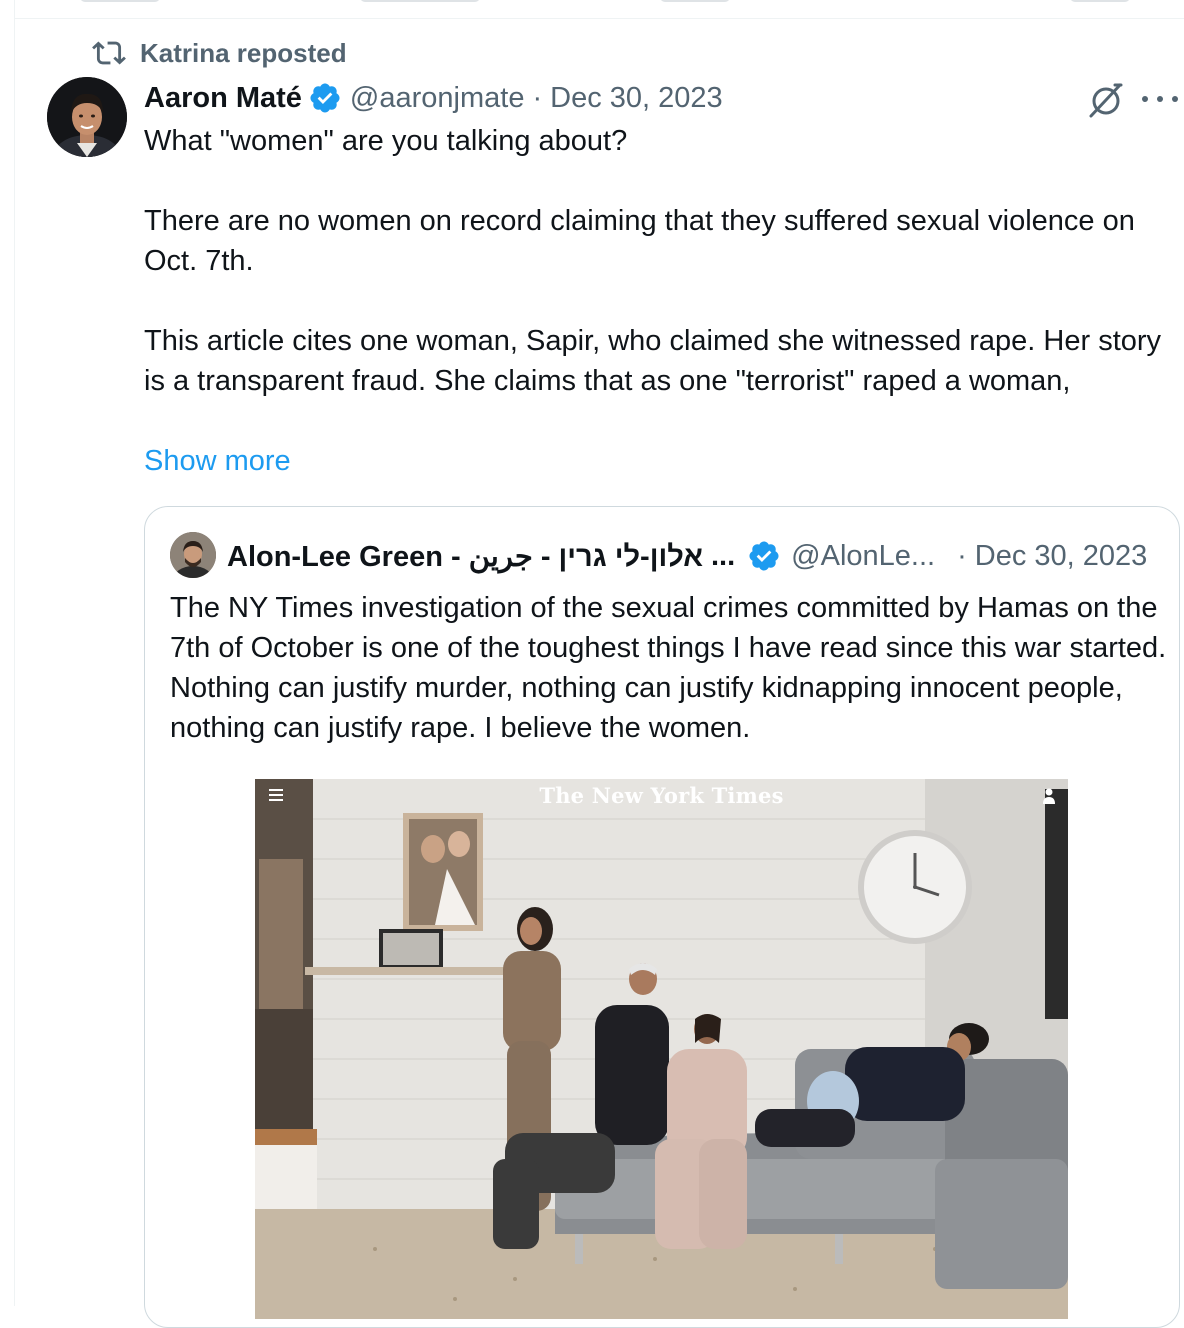  Describe the element at coordinates (661, 795) in the screenshot. I see `nyt-masthead: The New York Times` at that location.